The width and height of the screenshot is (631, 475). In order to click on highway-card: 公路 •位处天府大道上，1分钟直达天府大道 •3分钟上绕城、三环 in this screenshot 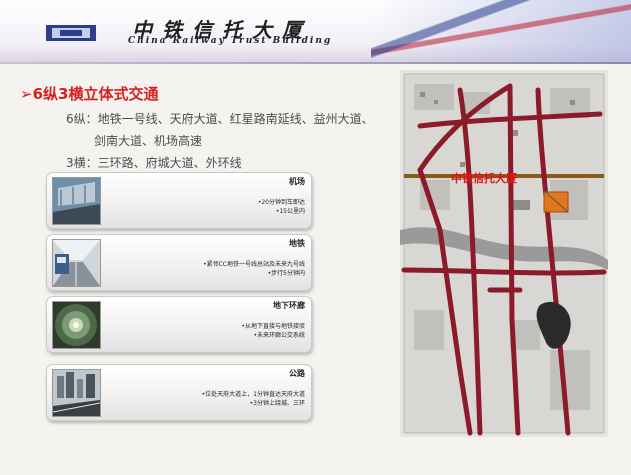, I will do `click(179, 392)`.